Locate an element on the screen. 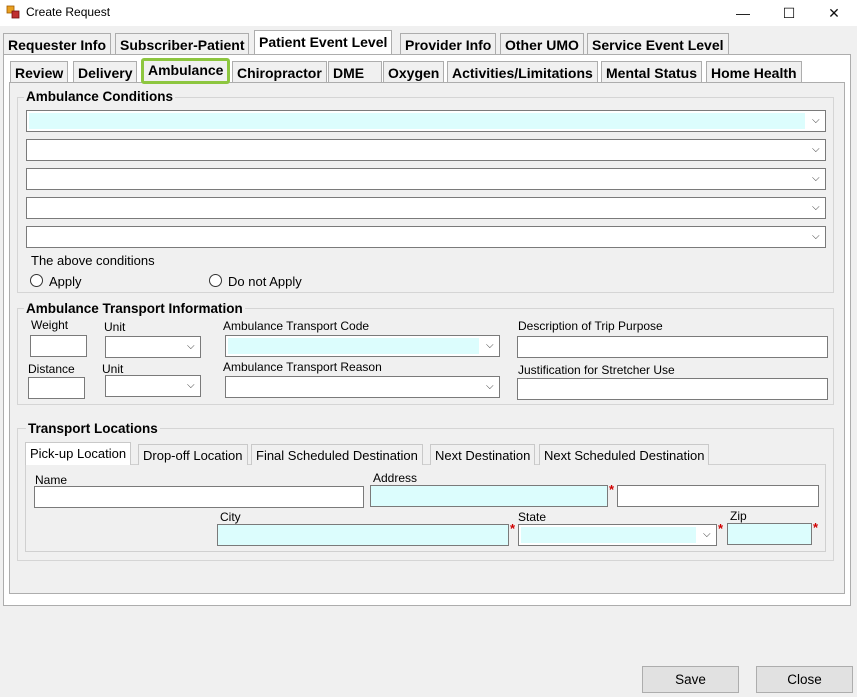 Image resolution: width=857 pixels, height=697 pixels. city-label: City is located at coordinates (230, 517).